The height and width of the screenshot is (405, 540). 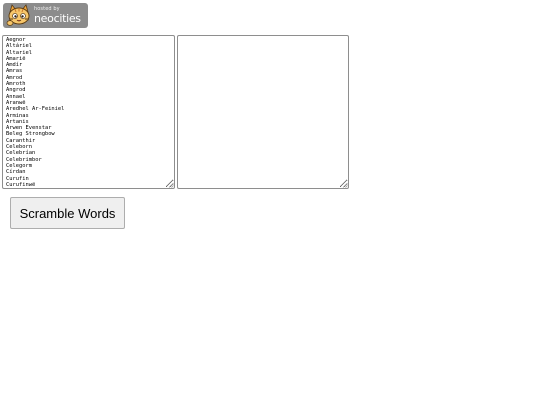 I want to click on neocities-wordmark: hosted by neocities, so click(x=57, y=16).